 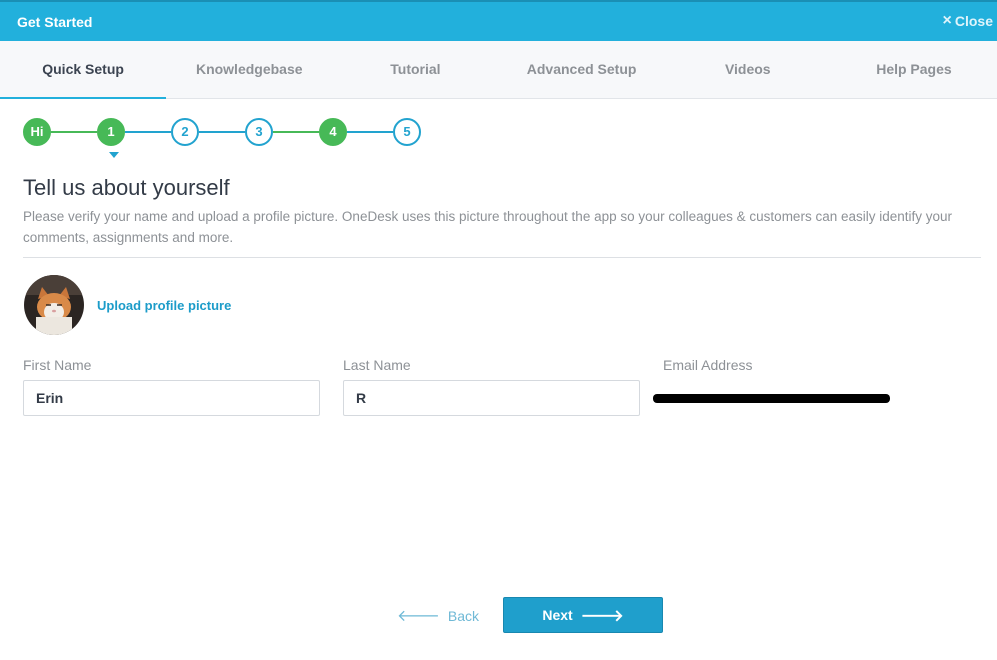 I want to click on dialog-header: Get Started × Close, so click(x=498, y=20).